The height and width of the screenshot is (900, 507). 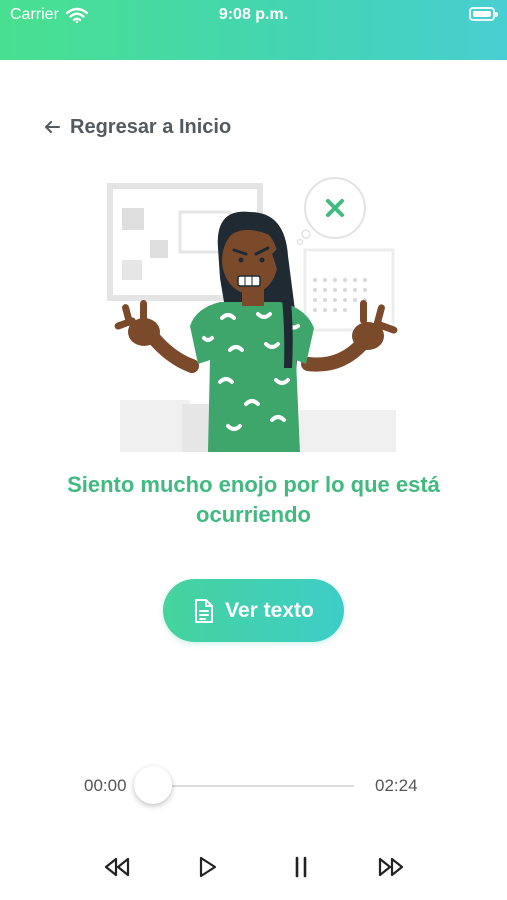 I want to click on pause-icon, so click(x=301, y=867).